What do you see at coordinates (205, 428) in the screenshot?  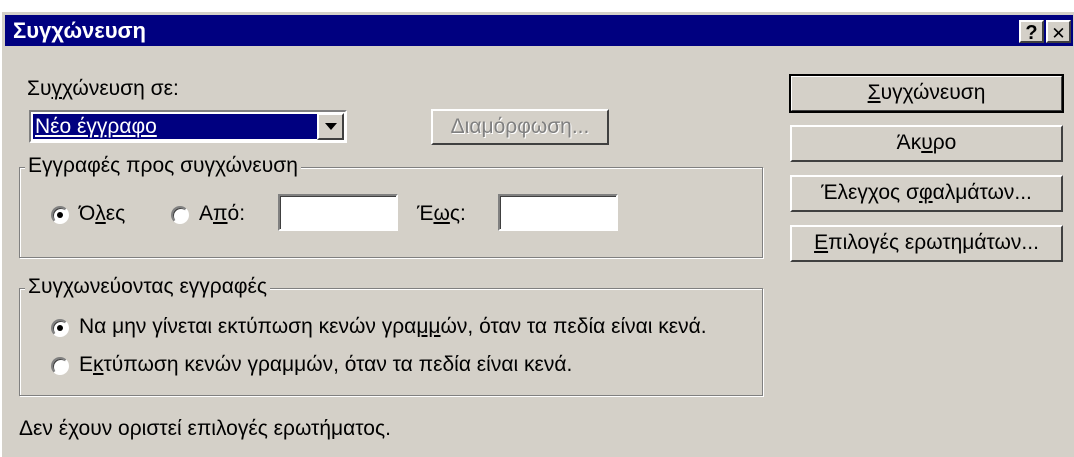 I see `query-status-text: Δεν έχουν οριστεί επιλογές ερωτήματος.` at bounding box center [205, 428].